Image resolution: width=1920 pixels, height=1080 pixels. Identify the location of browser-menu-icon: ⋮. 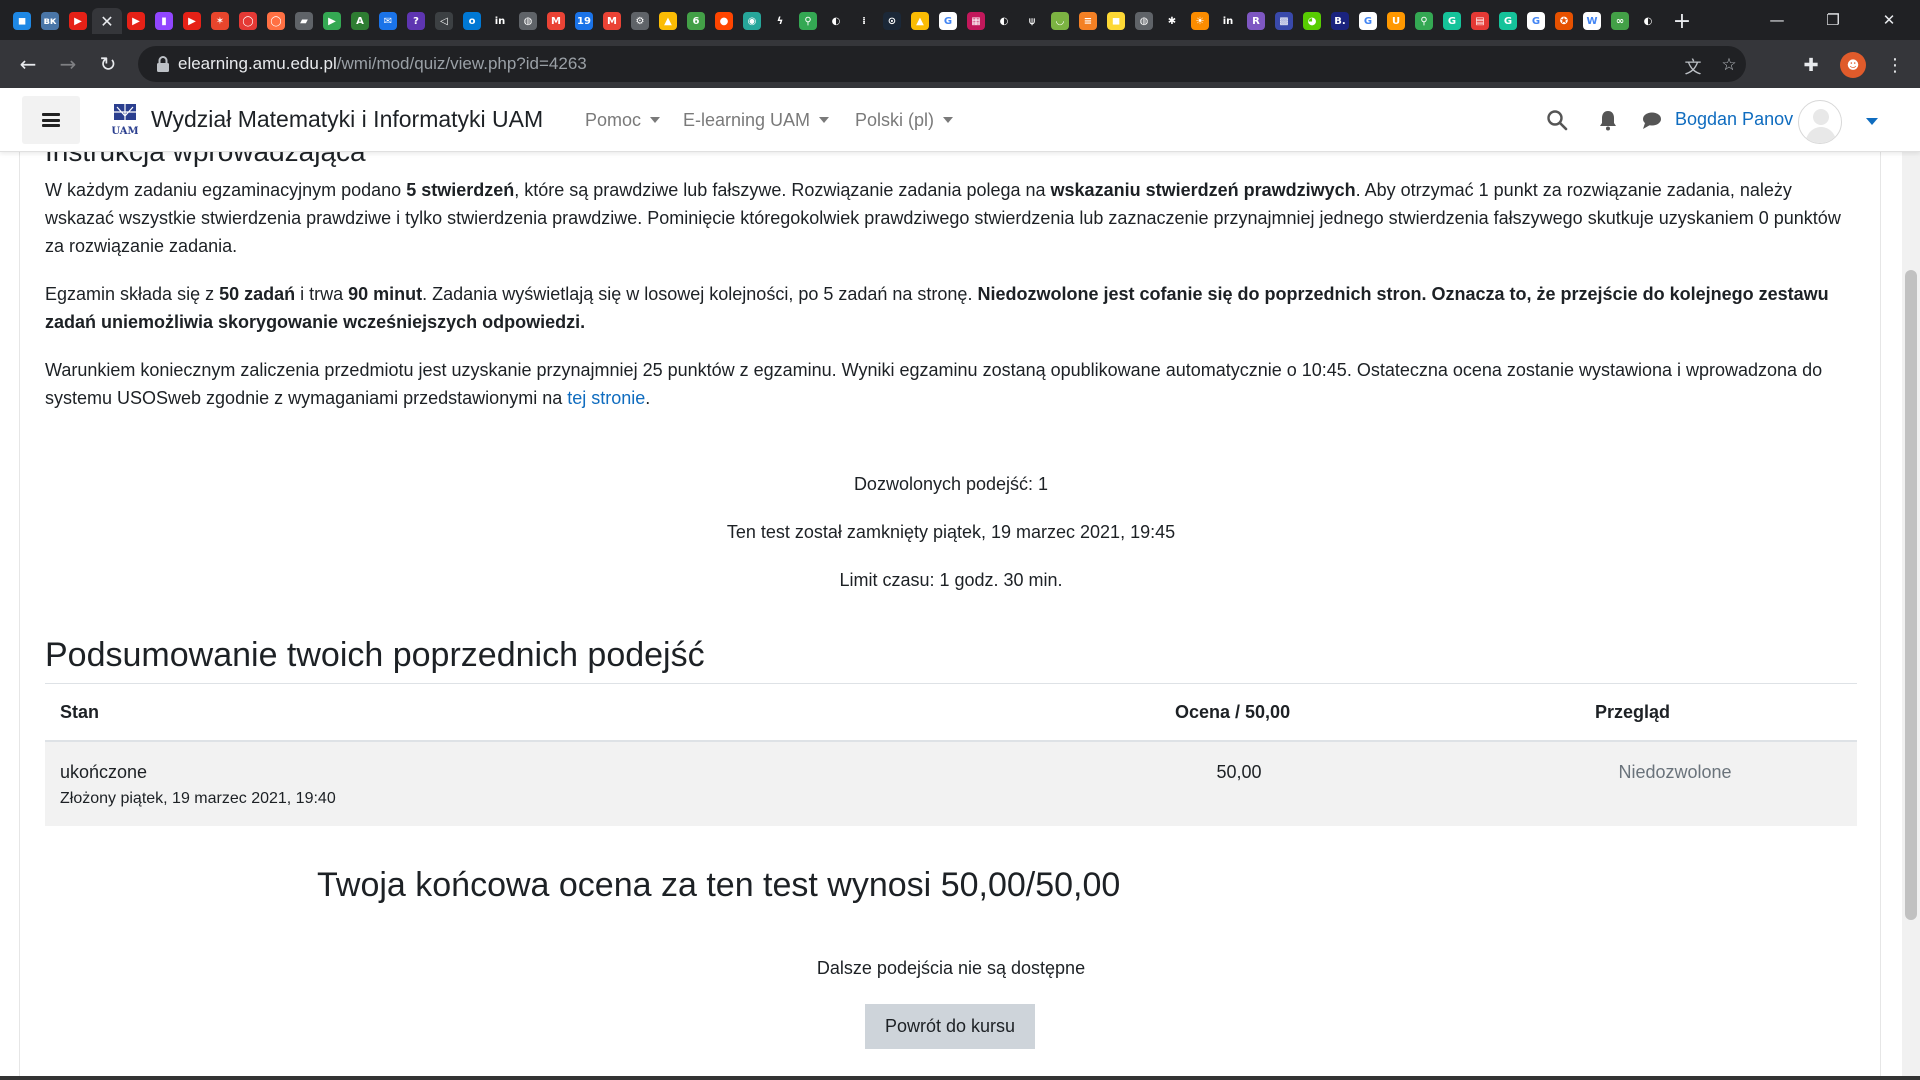
(1895, 65).